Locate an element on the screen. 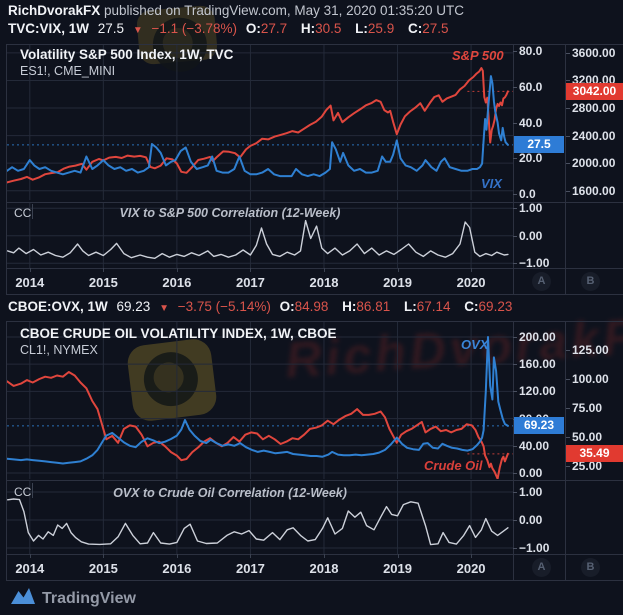 The height and width of the screenshot is (615, 623). low-value: 67.14 is located at coordinates (433, 306).